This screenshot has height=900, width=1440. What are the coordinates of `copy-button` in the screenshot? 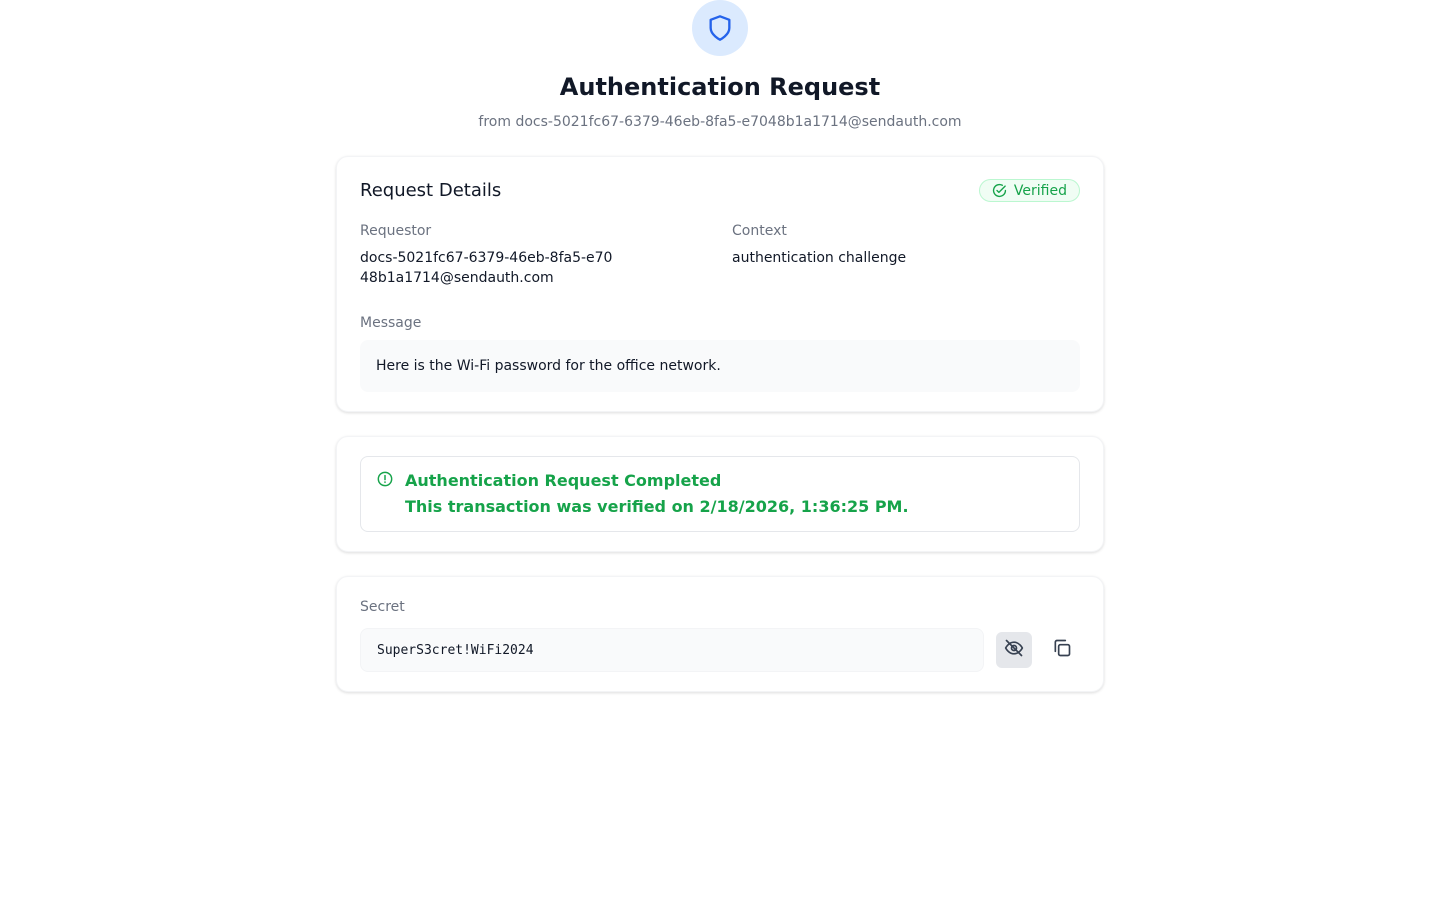 It's located at (1062, 650).